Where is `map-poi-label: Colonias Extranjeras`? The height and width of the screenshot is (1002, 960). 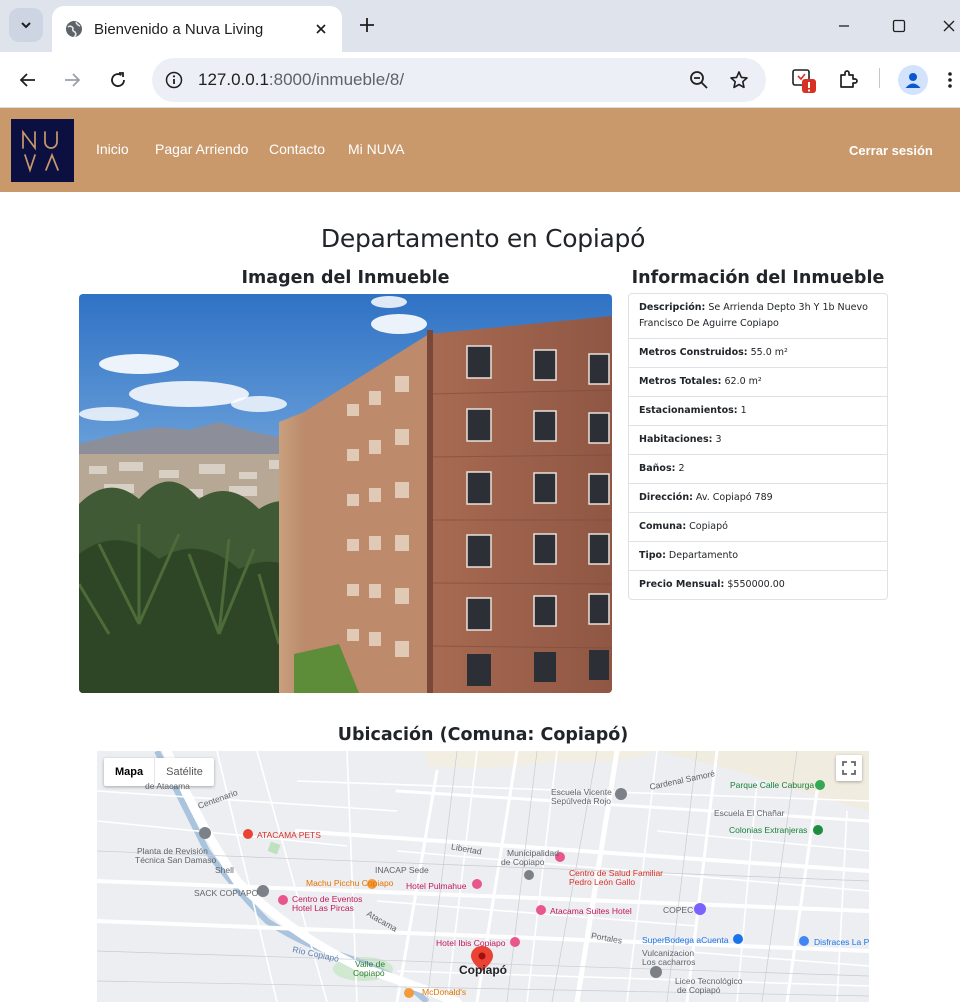
map-poi-label: Colonias Extranjeras is located at coordinates (768, 830).